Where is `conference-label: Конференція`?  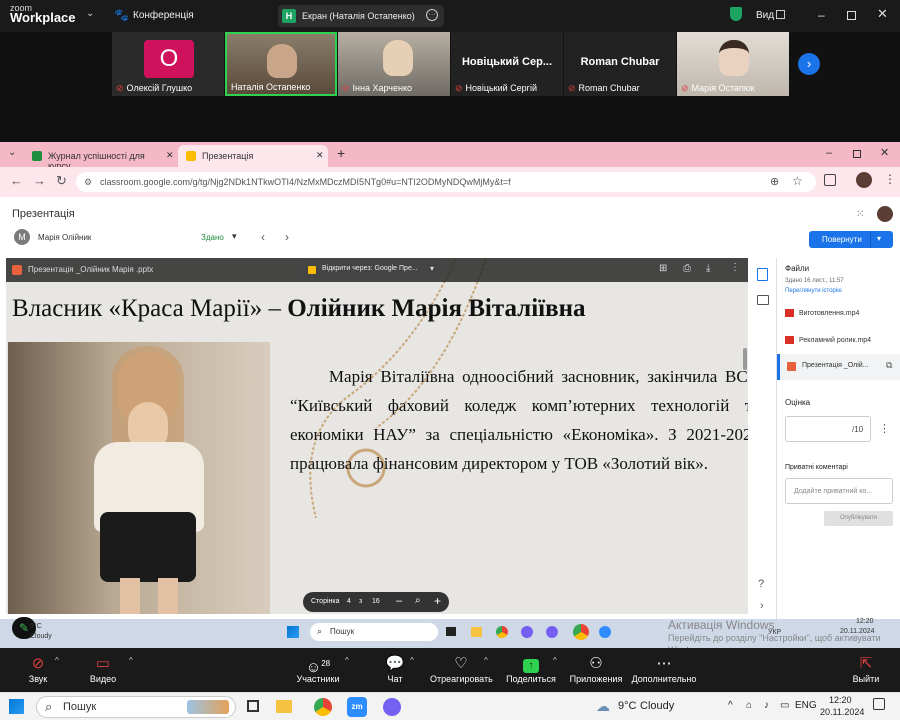
conference-label: Конференція is located at coordinates (163, 15).